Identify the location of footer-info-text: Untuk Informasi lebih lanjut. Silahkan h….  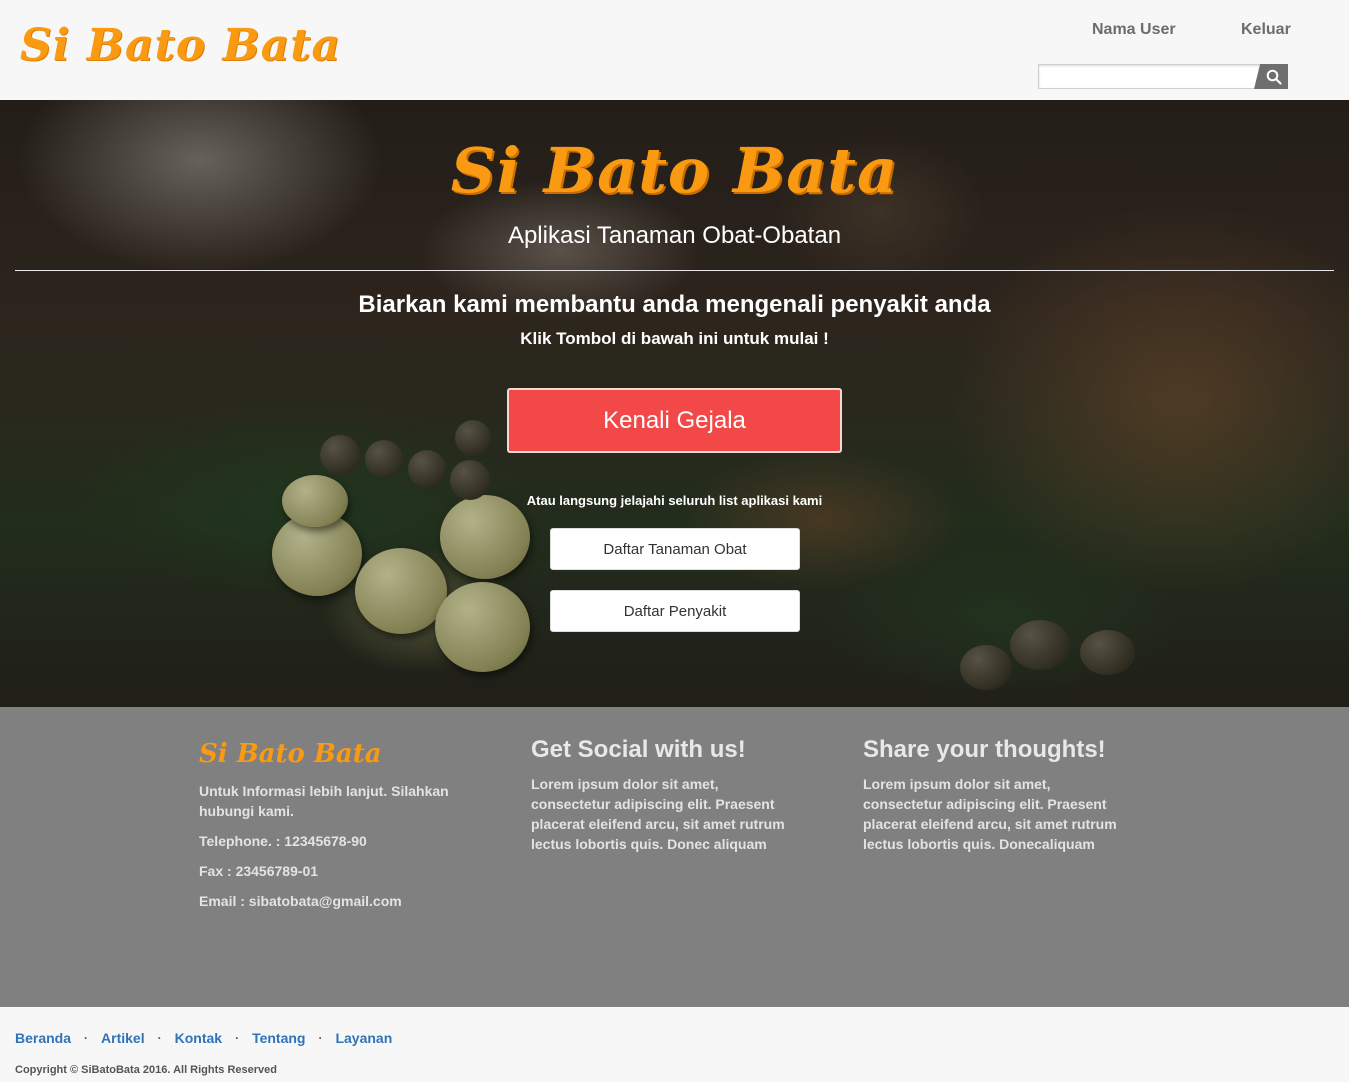
(324, 801).